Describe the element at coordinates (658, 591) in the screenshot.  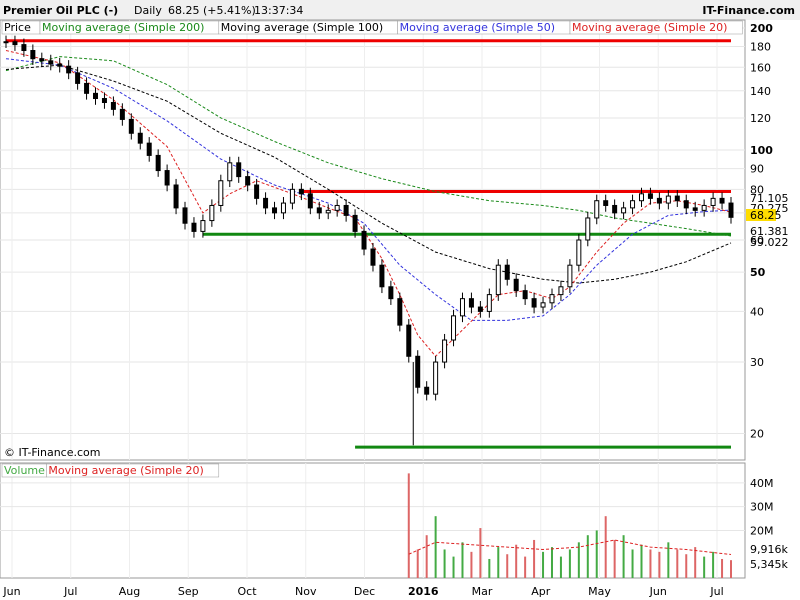
I see `x-tick-label: Jun` at that location.